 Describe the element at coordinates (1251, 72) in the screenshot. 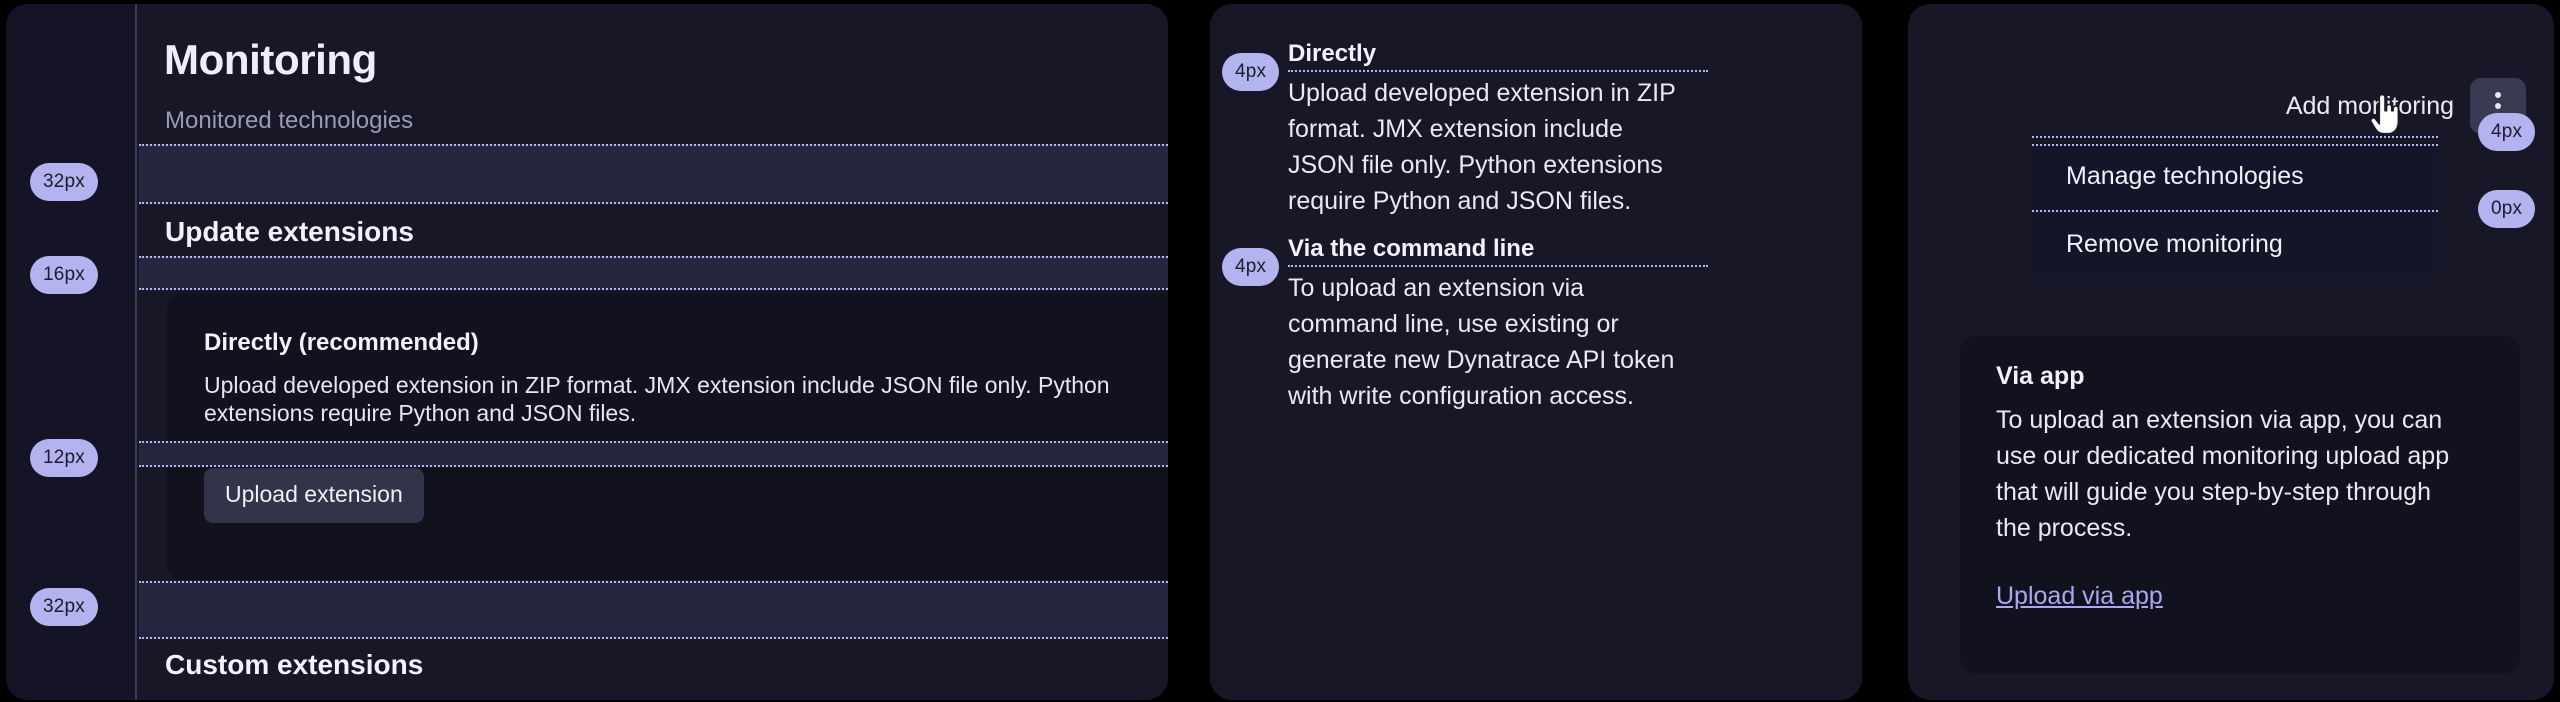

I see `spacing-badge-directly-4: 4px` at that location.